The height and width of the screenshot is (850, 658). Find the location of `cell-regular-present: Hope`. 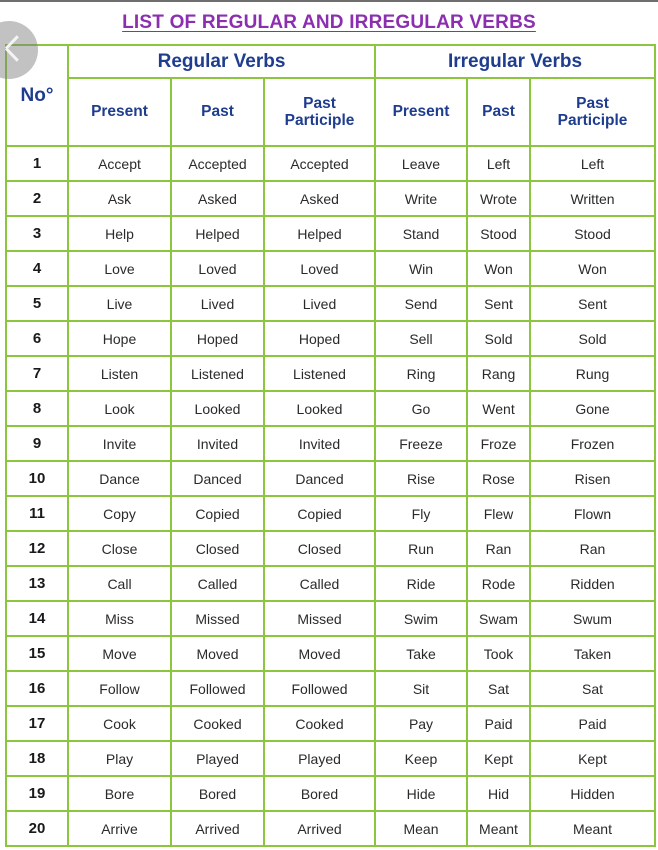

cell-regular-present: Hope is located at coordinates (119, 338).